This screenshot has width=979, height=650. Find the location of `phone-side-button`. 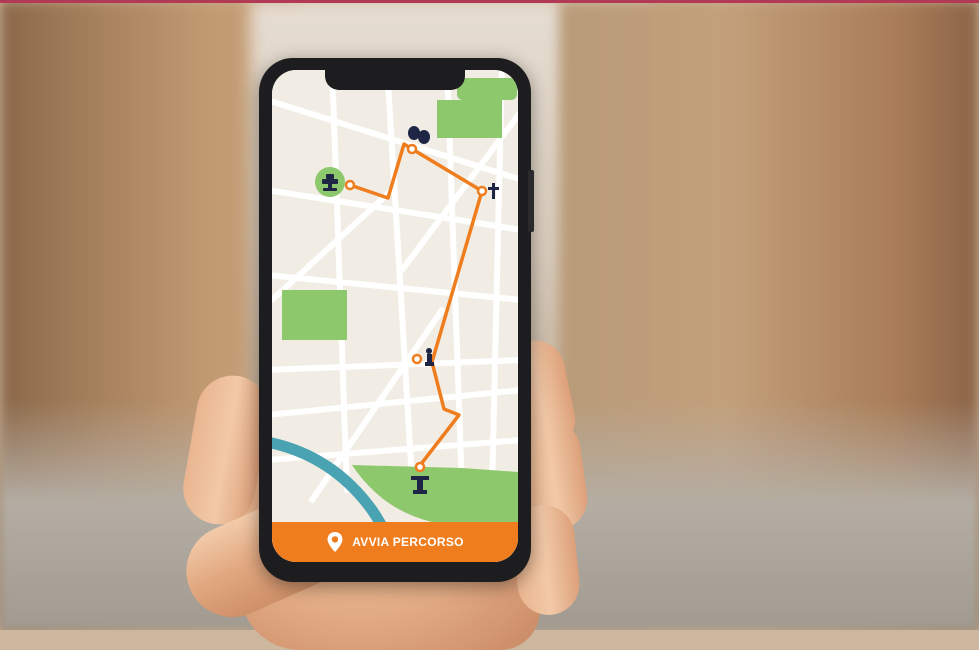

phone-side-button is located at coordinates (531, 201).